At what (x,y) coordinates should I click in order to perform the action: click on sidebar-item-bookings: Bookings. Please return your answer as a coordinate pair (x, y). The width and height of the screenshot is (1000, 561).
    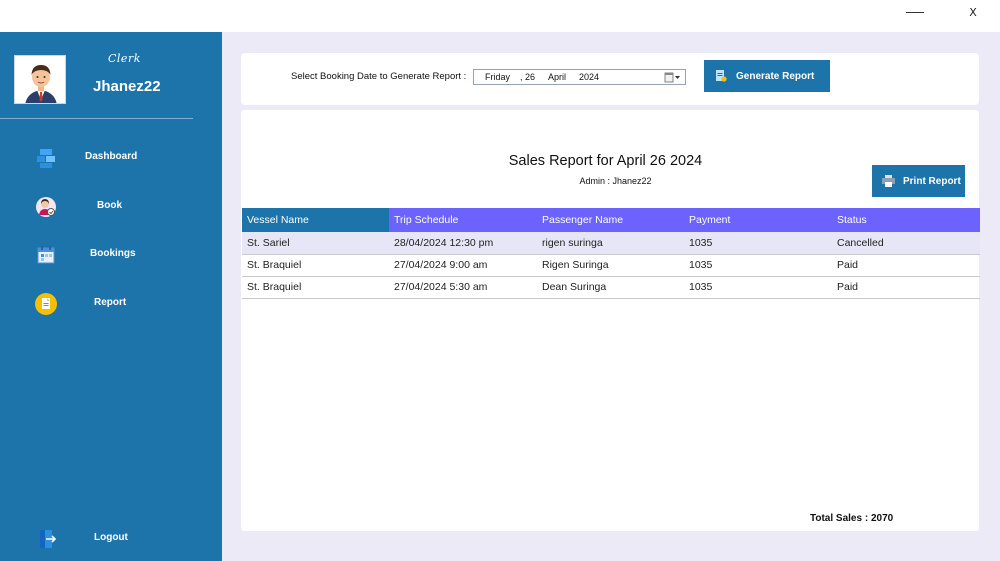
    Looking at the image, I should click on (111, 255).